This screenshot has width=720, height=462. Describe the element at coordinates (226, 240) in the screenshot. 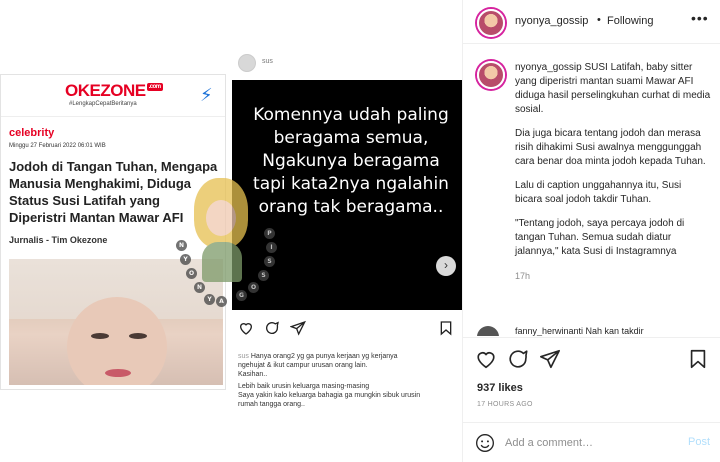

I see `nyonya-gossip-watermark: N Y O N Y A G O S S I P` at that location.